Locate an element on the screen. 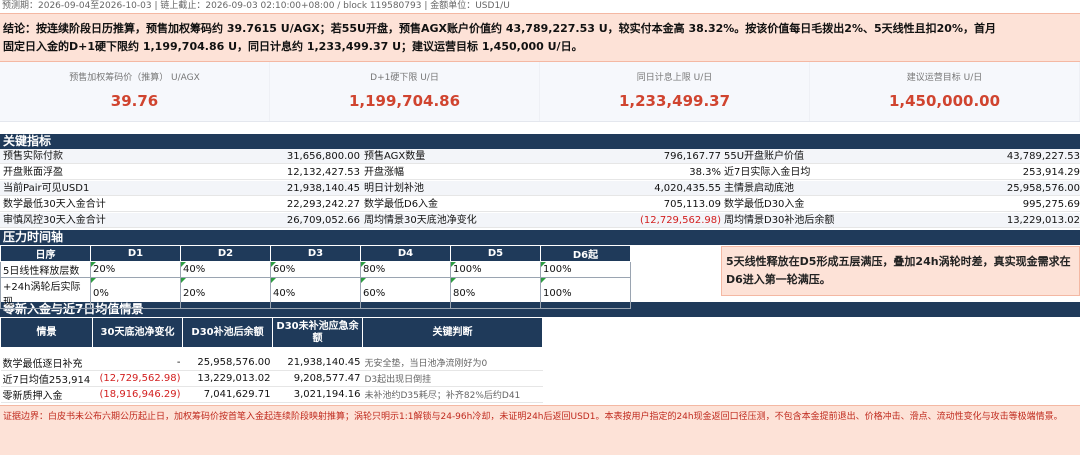 This screenshot has width=1080, height=455. column-header: D3 is located at coordinates (315, 253).